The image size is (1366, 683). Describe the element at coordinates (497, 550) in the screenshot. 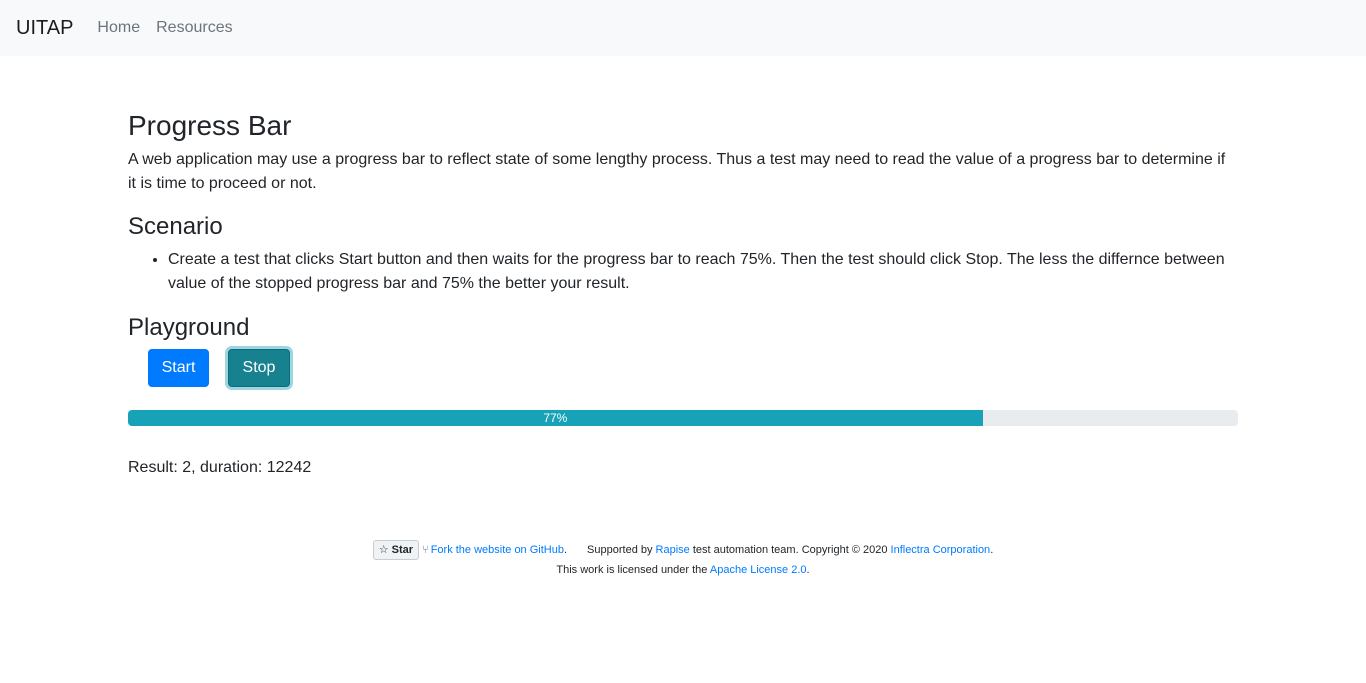

I see `fork-github-link: Fork the website on GitHub` at that location.